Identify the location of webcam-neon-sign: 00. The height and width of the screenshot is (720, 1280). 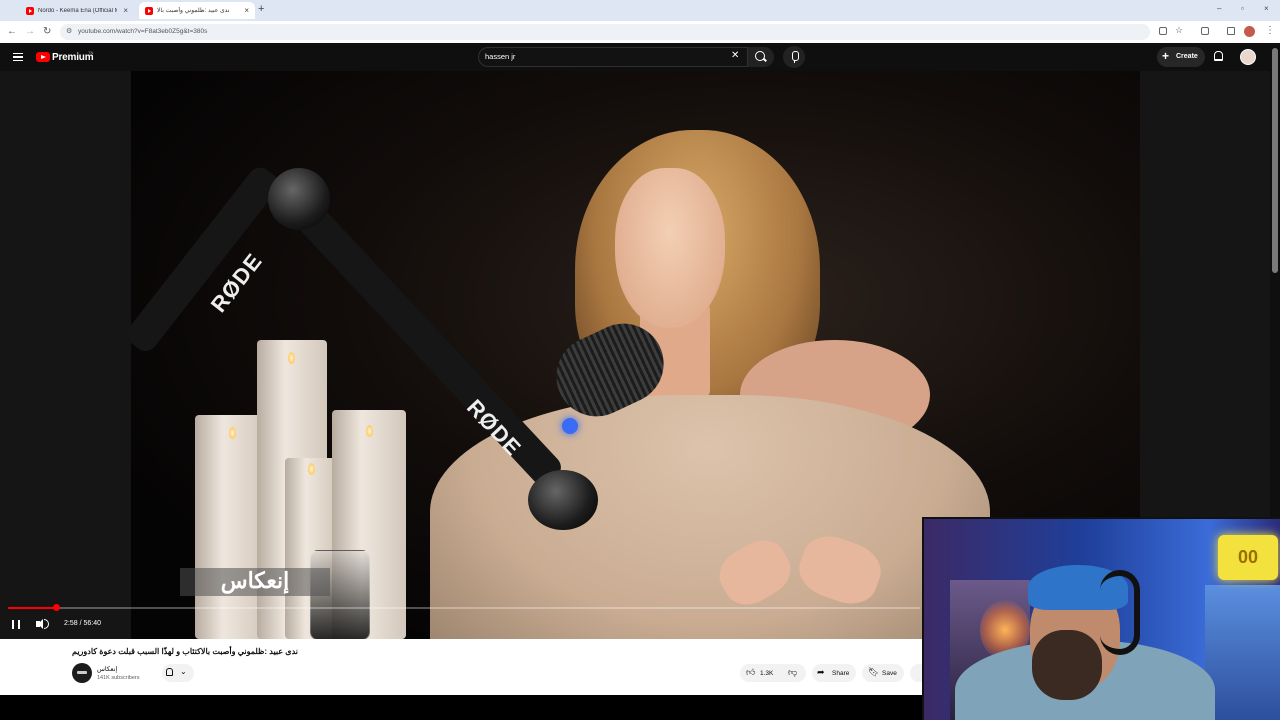
(1248, 557).